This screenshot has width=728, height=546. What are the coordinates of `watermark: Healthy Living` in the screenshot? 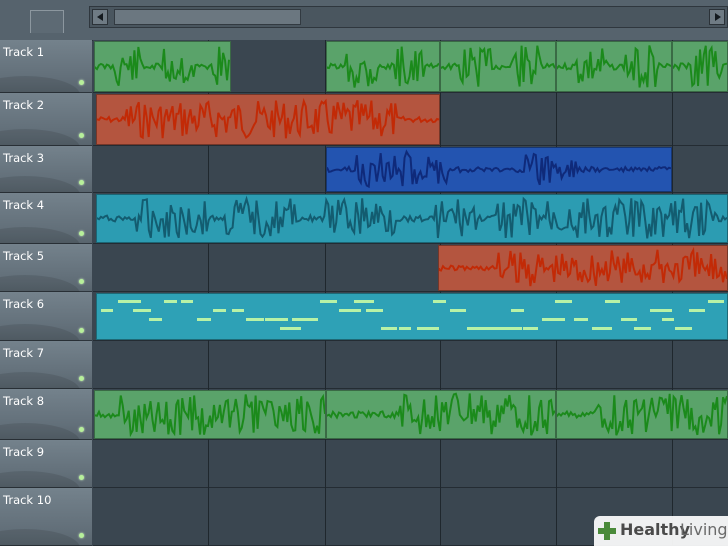 It's located at (661, 531).